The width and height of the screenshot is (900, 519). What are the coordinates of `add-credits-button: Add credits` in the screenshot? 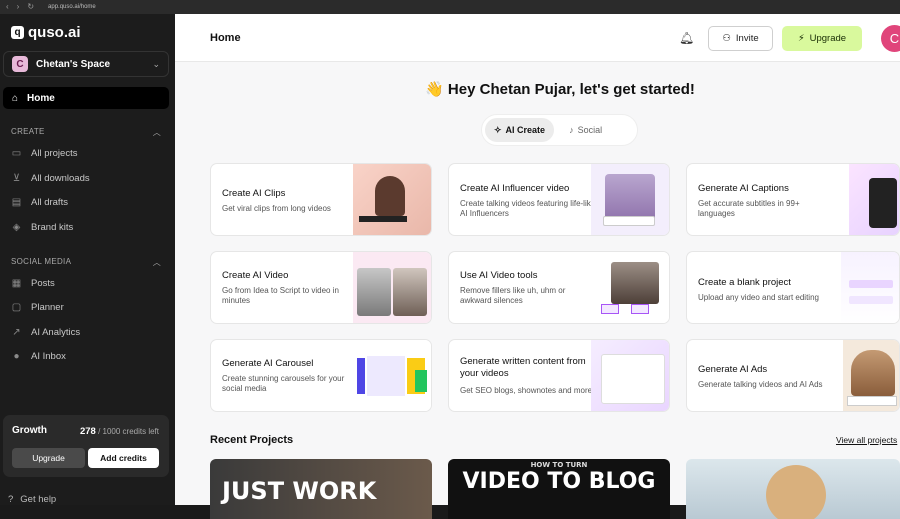 It's located at (123, 458).